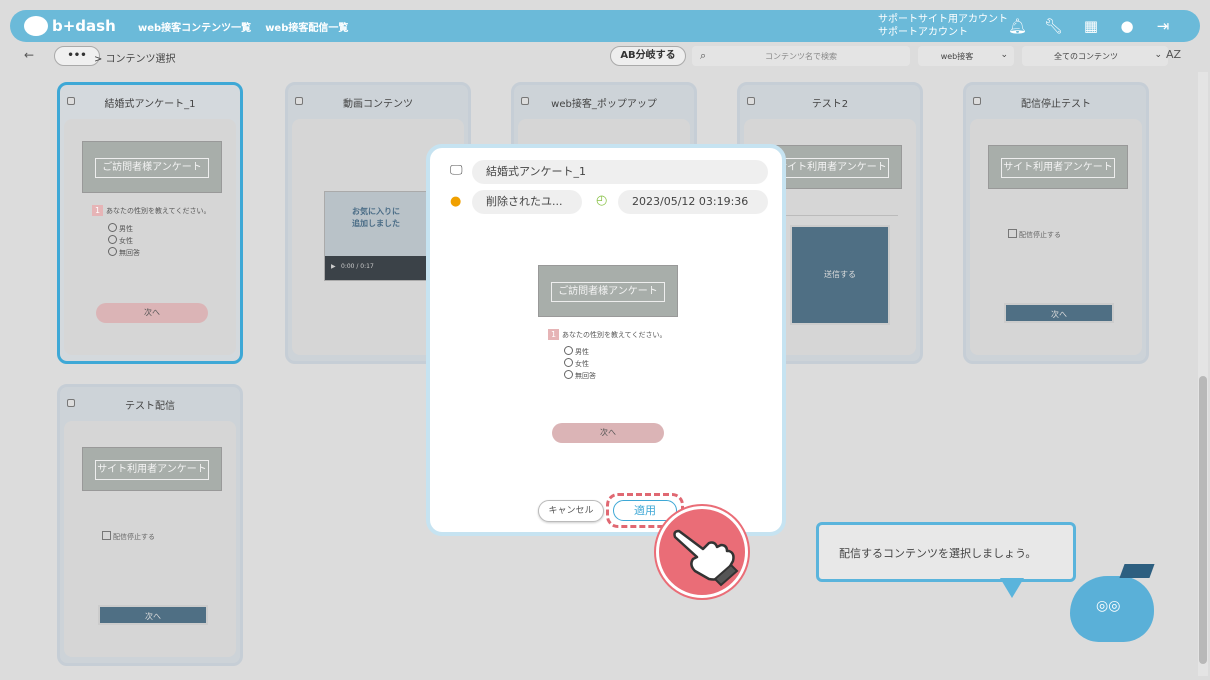  What do you see at coordinates (943, 19) in the screenshot?
I see `account-site: サポートサイト用アカウント` at bounding box center [943, 19].